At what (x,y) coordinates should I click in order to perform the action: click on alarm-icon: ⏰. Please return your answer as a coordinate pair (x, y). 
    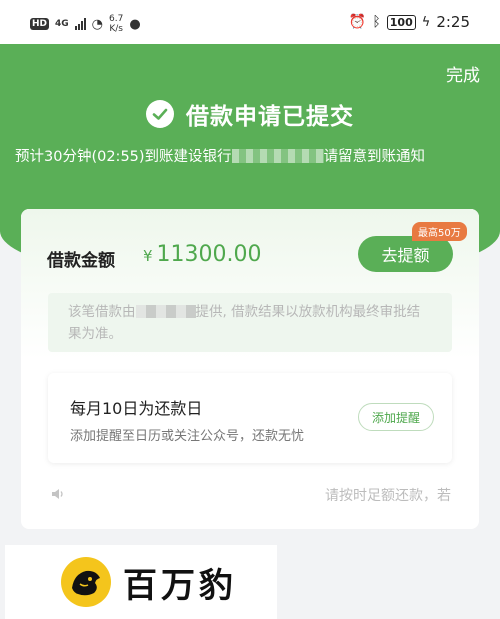
    Looking at the image, I should click on (357, 22).